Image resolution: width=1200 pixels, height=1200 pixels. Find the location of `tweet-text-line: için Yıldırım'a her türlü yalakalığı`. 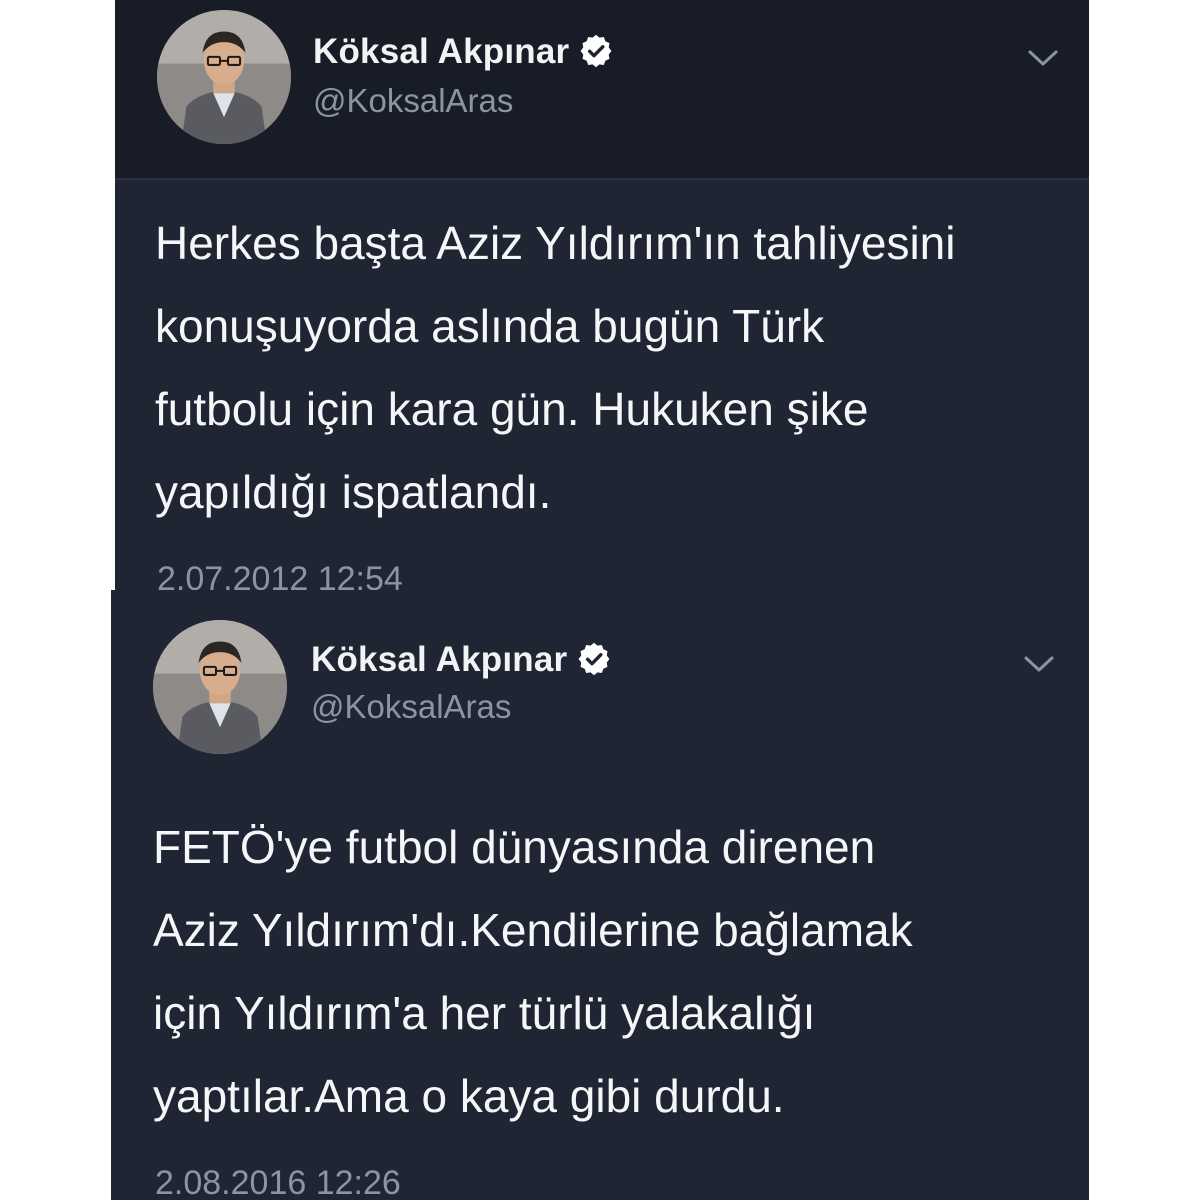

tweet-text-line: için Yıldırım'a her türlü yalakalığı is located at coordinates (484, 1013).